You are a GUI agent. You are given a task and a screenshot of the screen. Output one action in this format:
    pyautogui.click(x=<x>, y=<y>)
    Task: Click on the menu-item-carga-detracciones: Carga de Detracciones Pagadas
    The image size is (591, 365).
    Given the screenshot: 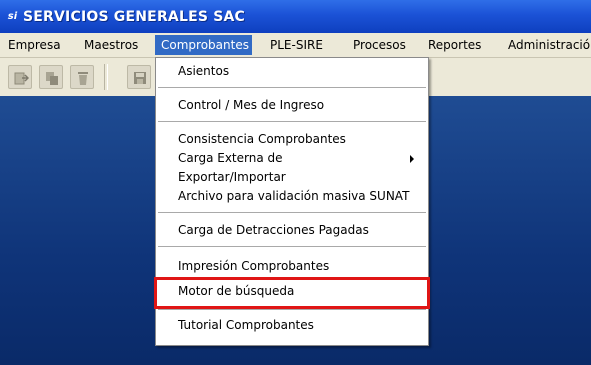 What is the action you would take?
    pyautogui.click(x=292, y=230)
    